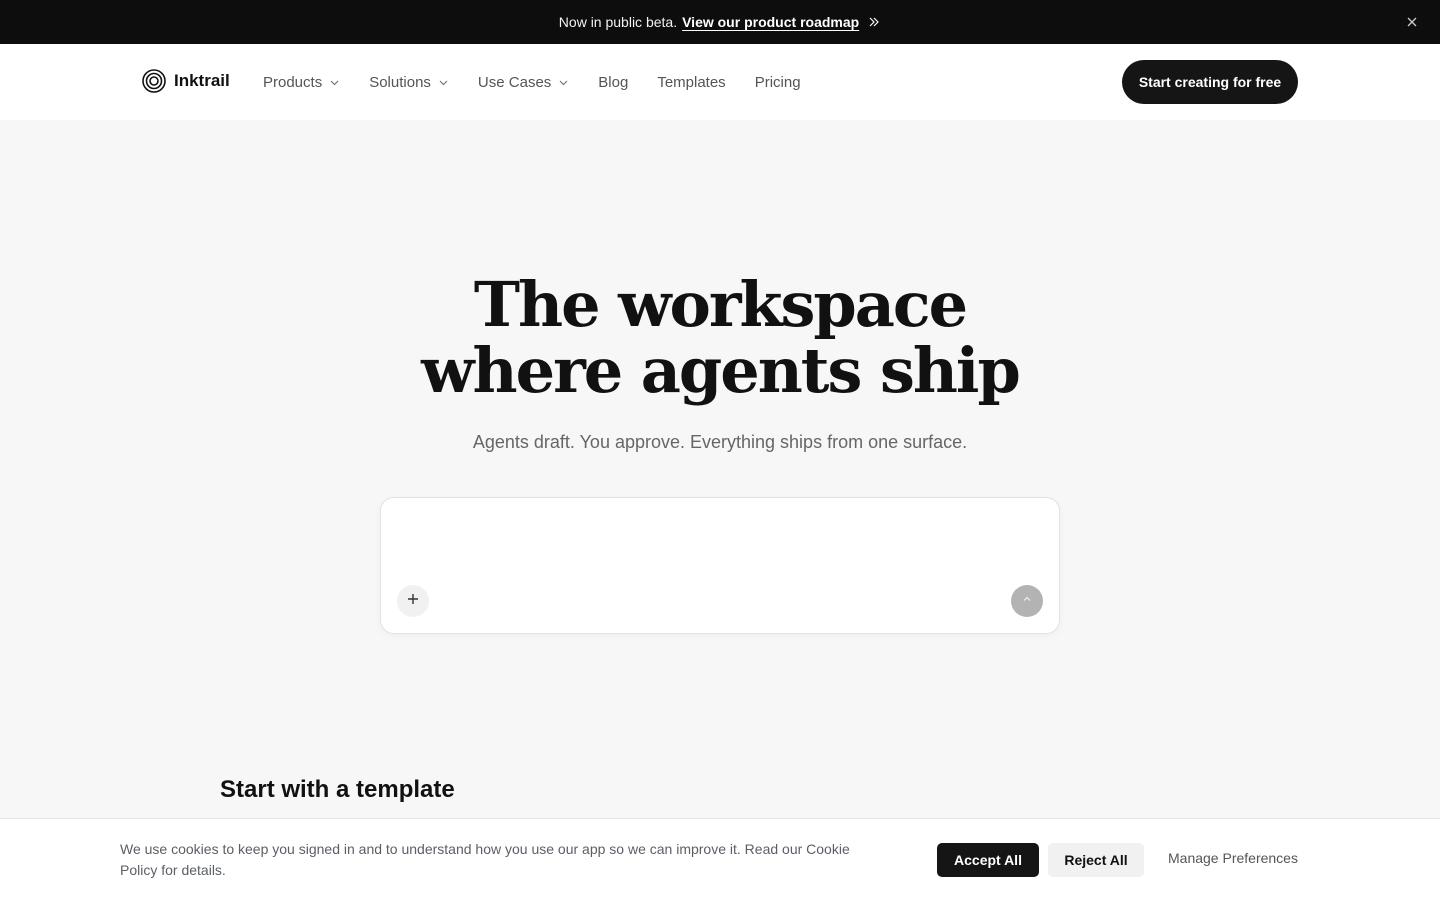 This screenshot has width=1440, height=900. I want to click on hero-title-line-1: The workspace, so click(720, 304).